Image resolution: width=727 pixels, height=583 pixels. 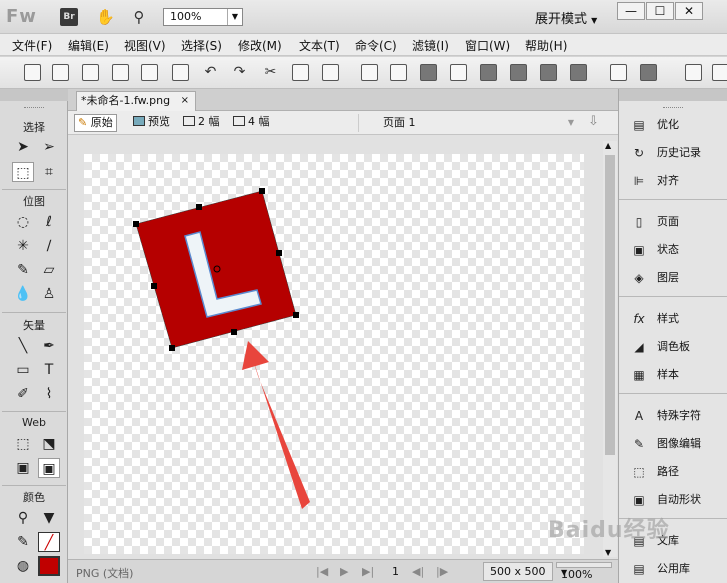 I want to click on menu-help: 帮助(H), so click(x=546, y=45).